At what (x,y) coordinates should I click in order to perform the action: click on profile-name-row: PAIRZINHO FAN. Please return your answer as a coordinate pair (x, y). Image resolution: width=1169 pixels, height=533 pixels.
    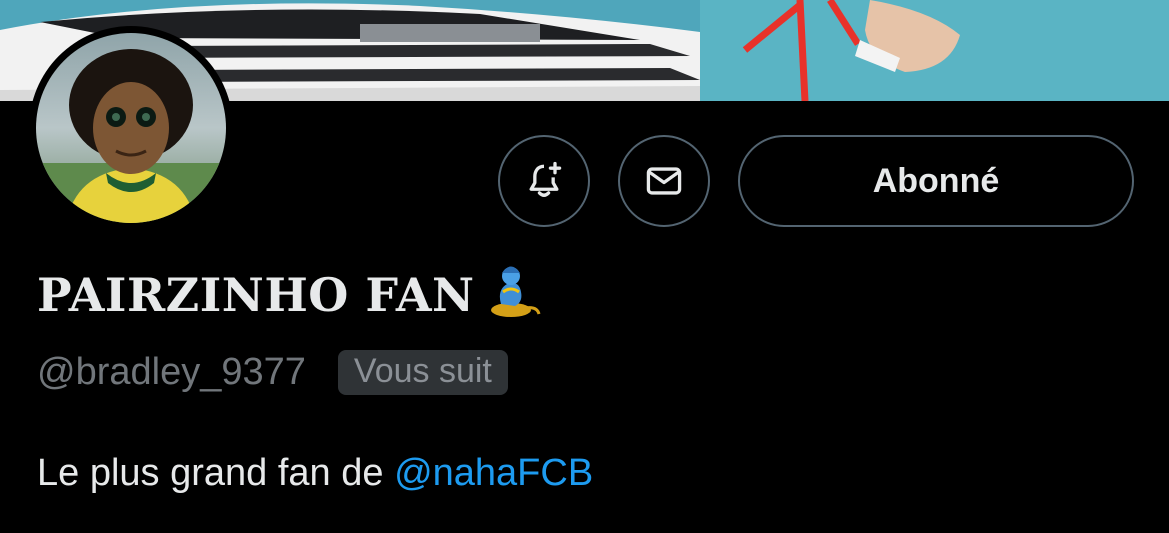
    Looking at the image, I should click on (289, 294).